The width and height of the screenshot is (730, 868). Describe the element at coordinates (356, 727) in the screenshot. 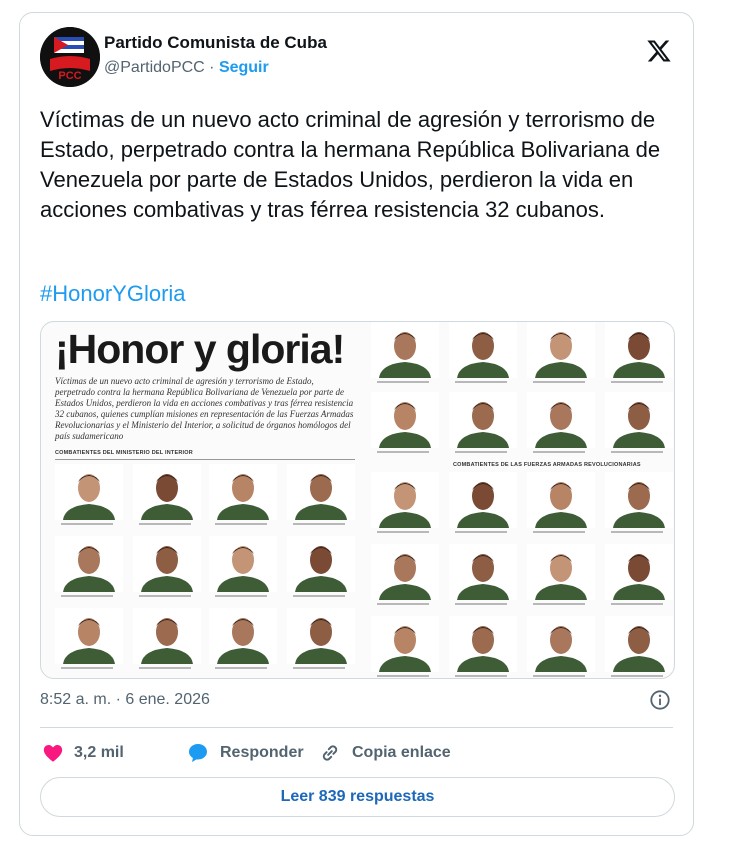

I see `divider` at that location.